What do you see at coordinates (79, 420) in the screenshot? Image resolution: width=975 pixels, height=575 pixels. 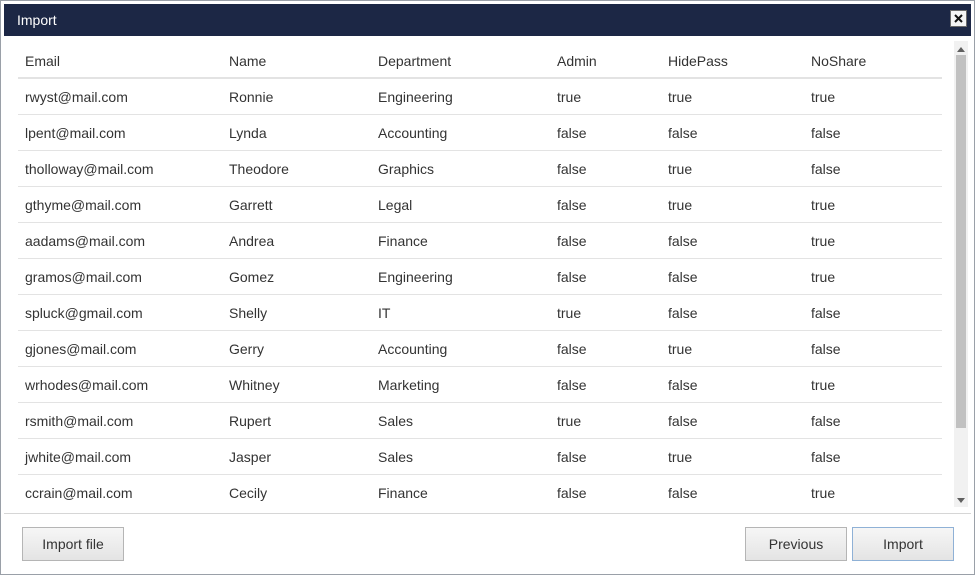 I see `cell-email: rsmith@mail.com` at bounding box center [79, 420].